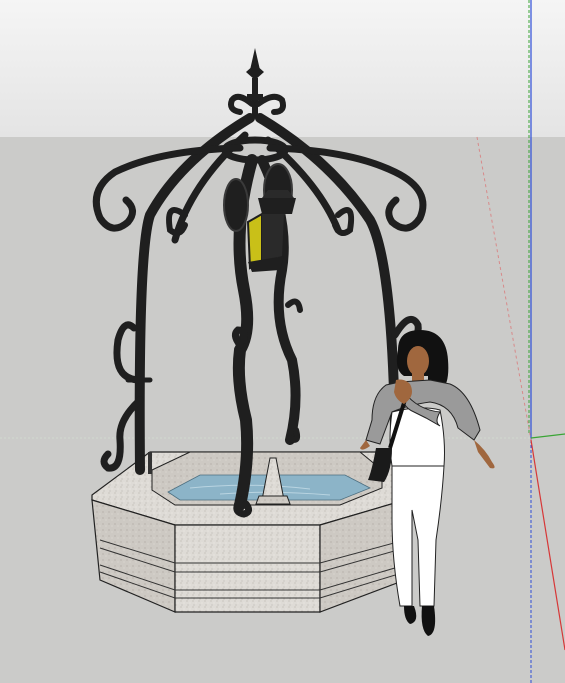 Image resolution: width=565 pixels, height=683 pixels. What do you see at coordinates (247, 568) in the screenshot?
I see `basin-face-front` at bounding box center [247, 568].